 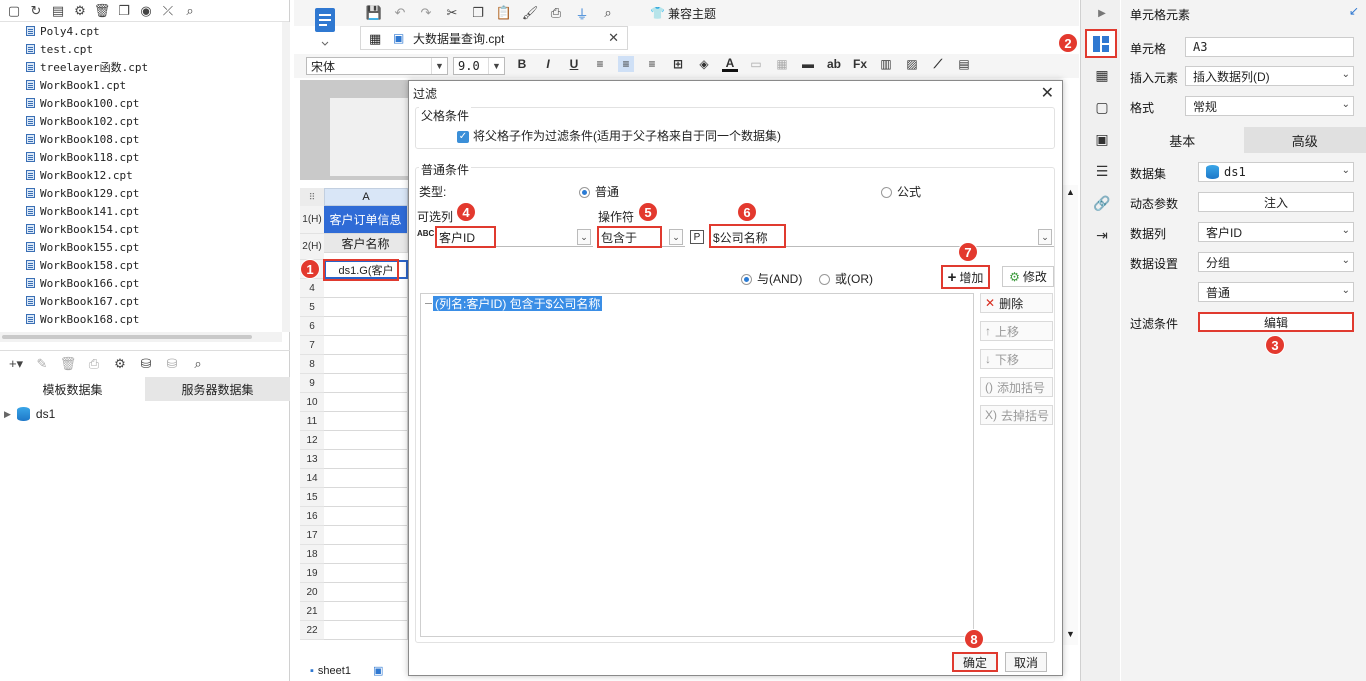 I want to click on file-item: treelayer函数.cpt, so click(x=141, y=67).